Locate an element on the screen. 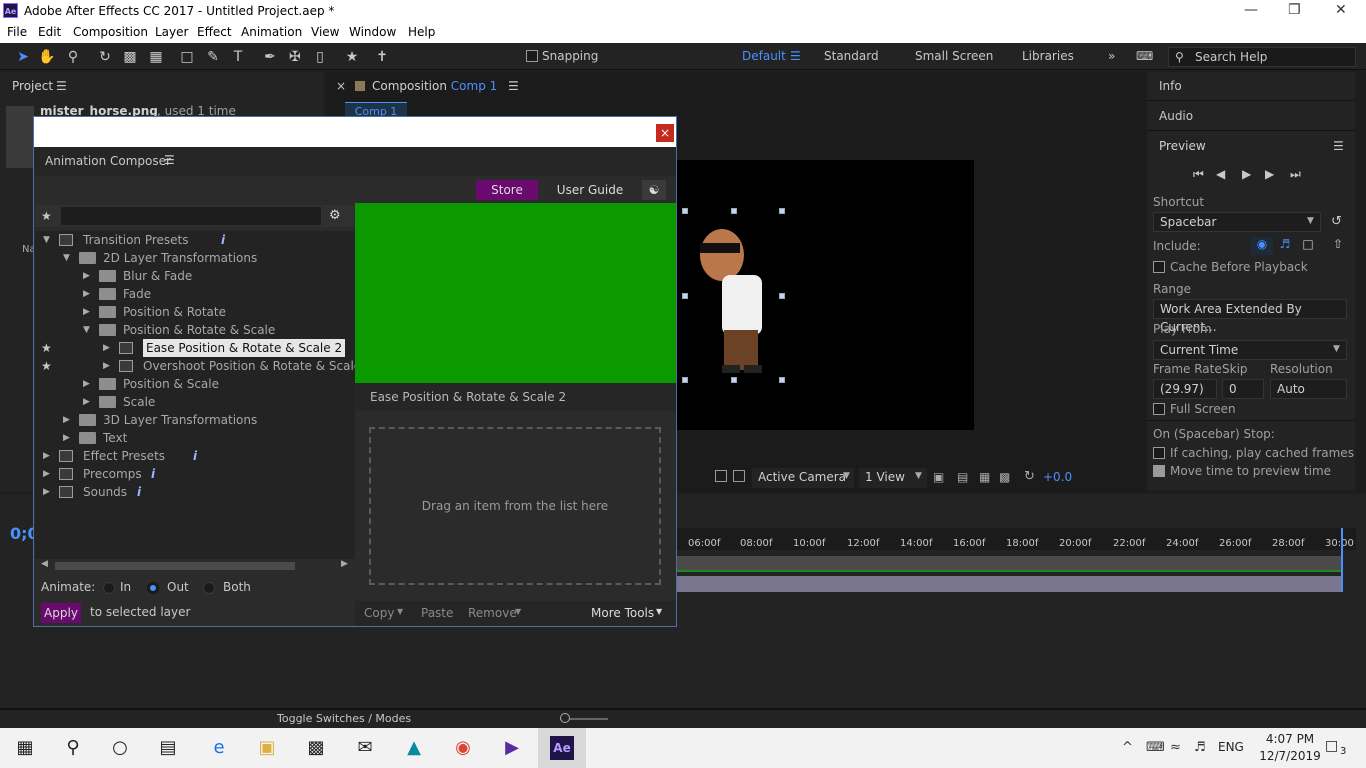 The height and width of the screenshot is (768, 1366). apply-button: Apply is located at coordinates (61, 613).